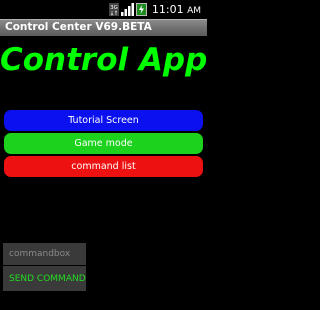  What do you see at coordinates (104, 60) in the screenshot?
I see `app-heading: Control App` at bounding box center [104, 60].